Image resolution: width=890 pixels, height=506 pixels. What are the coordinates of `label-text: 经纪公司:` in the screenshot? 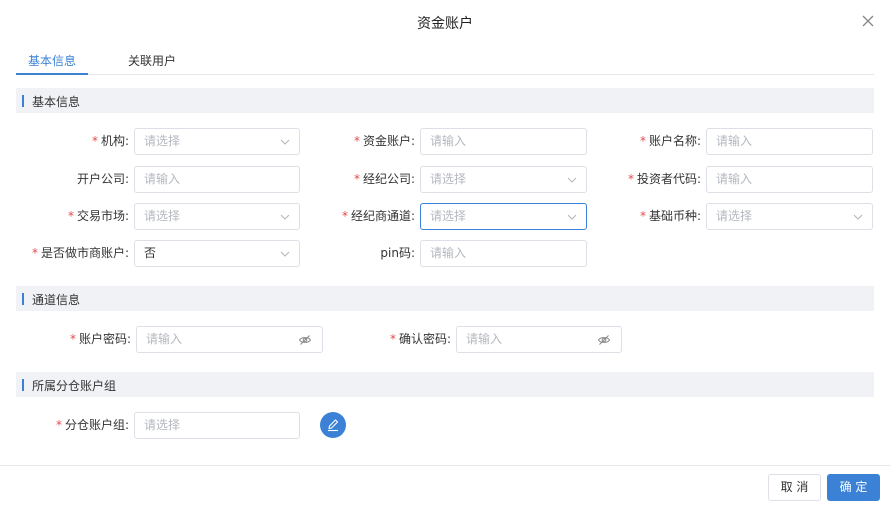 It's located at (388, 179).